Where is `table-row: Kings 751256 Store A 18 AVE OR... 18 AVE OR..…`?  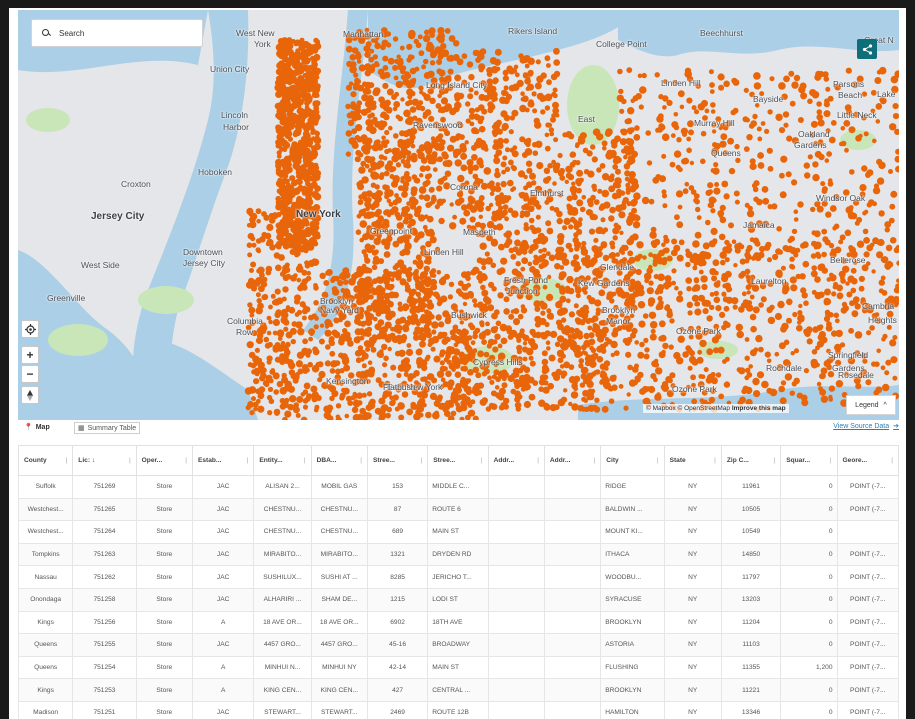
table-row: Kings 751256 Store A 18 AVE OR... 18 AVE OR..… is located at coordinates (458, 622).